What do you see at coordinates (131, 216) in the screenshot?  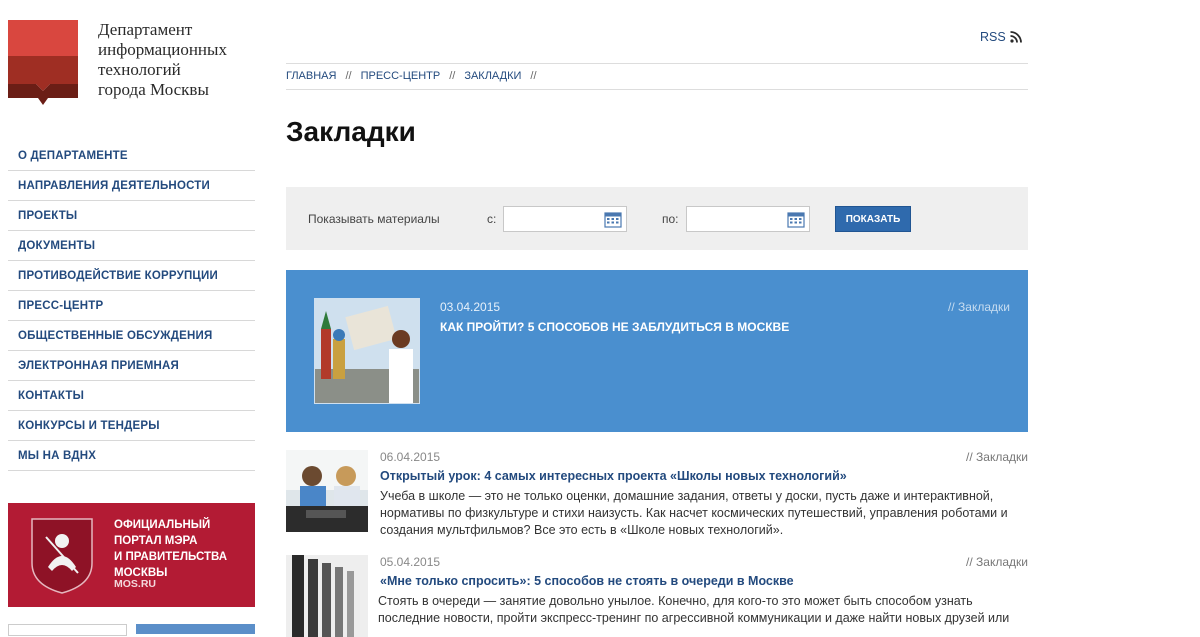 I see `sidebar-item-projects: ПРОЕКТЫ` at bounding box center [131, 216].